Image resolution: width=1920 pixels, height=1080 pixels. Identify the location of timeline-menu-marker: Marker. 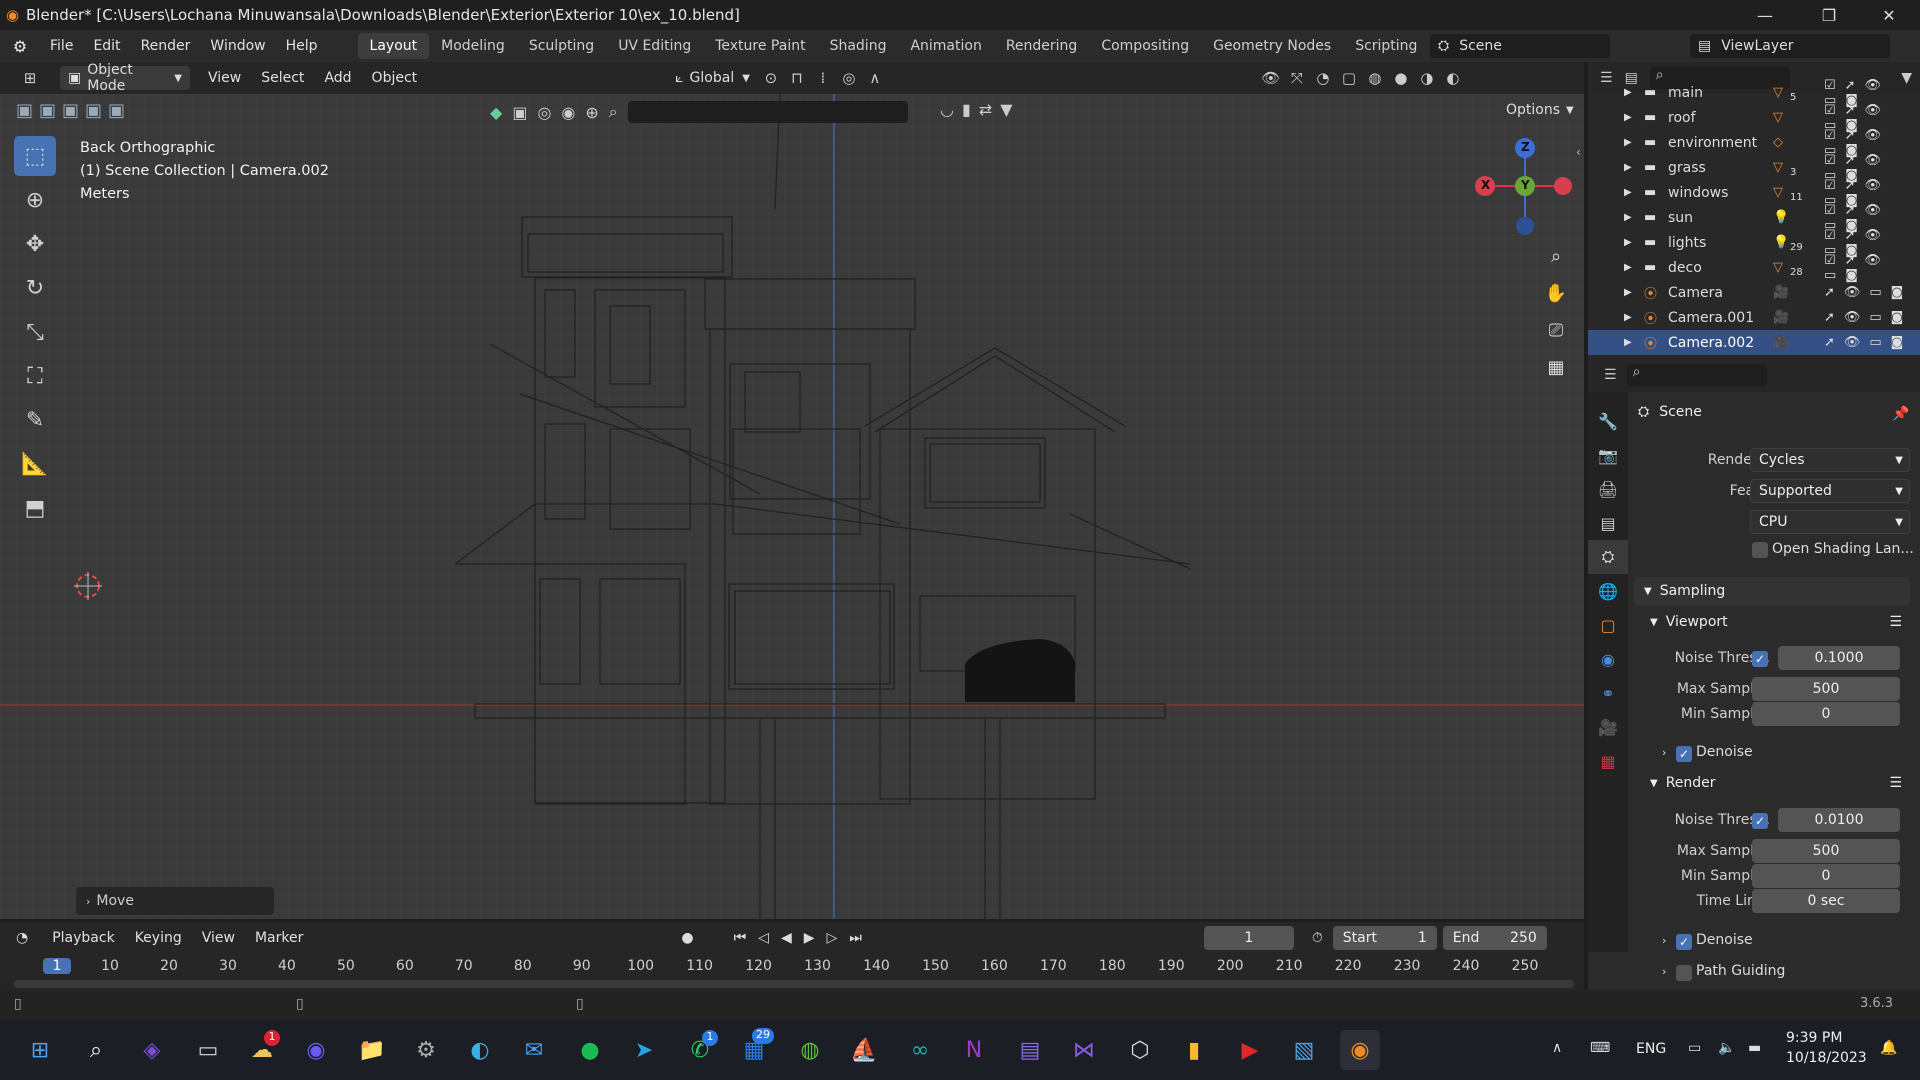
(279, 938).